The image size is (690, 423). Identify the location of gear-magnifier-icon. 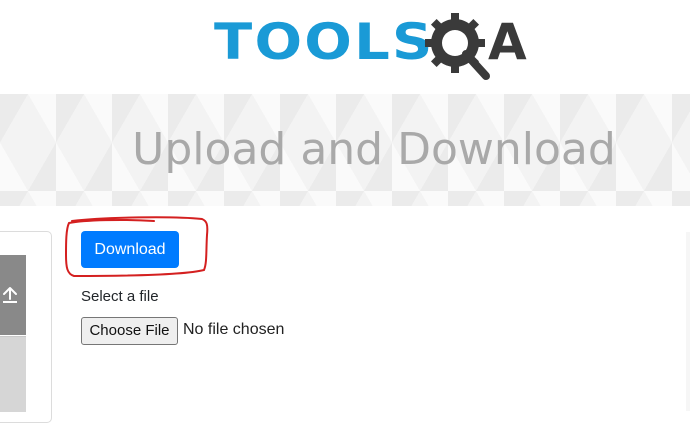
(457, 46).